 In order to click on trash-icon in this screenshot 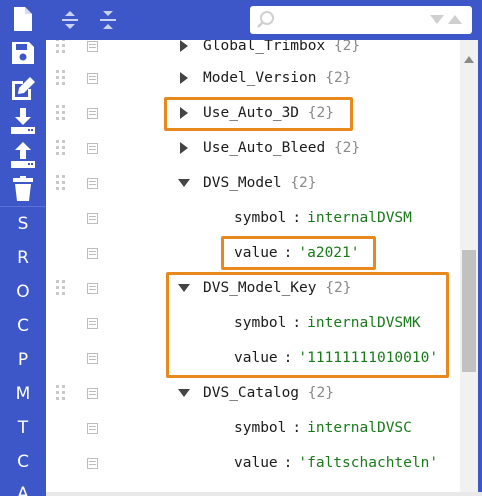, I will do `click(23, 188)`.